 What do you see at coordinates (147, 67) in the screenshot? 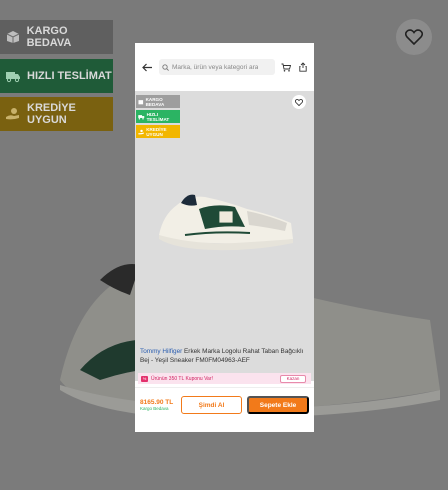
I see `arrow-left-icon` at bounding box center [147, 67].